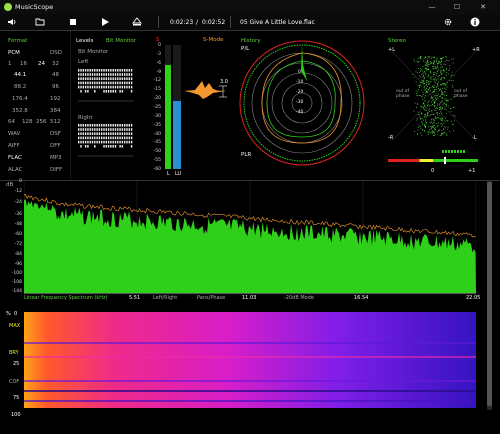 The width and height of the screenshot is (500, 434). Describe the element at coordinates (448, 22) in the screenshot. I see `gear-icon` at that location.